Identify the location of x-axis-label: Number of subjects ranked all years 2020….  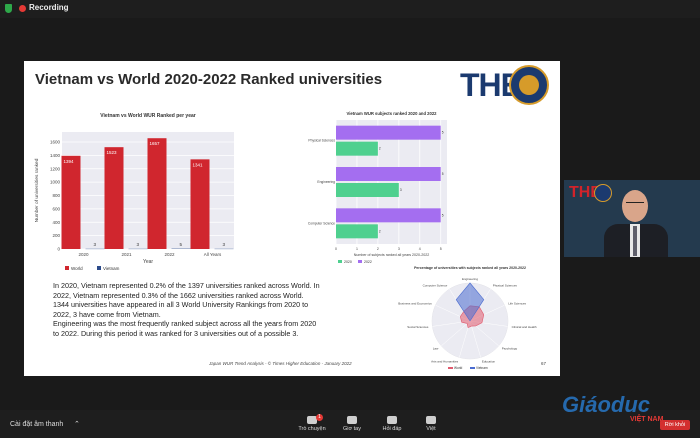
(392, 255).